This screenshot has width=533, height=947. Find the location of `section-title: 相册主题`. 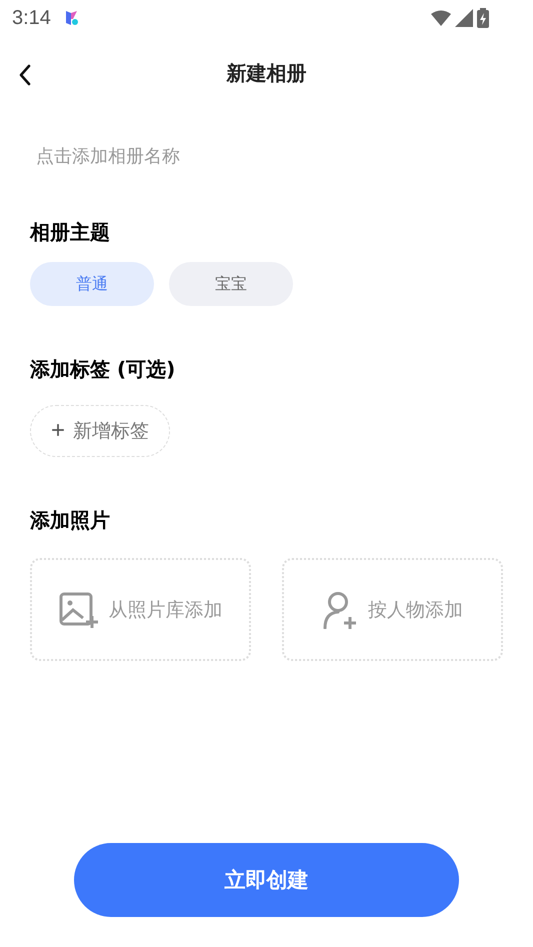

section-title: 相册主题 is located at coordinates (70, 232).